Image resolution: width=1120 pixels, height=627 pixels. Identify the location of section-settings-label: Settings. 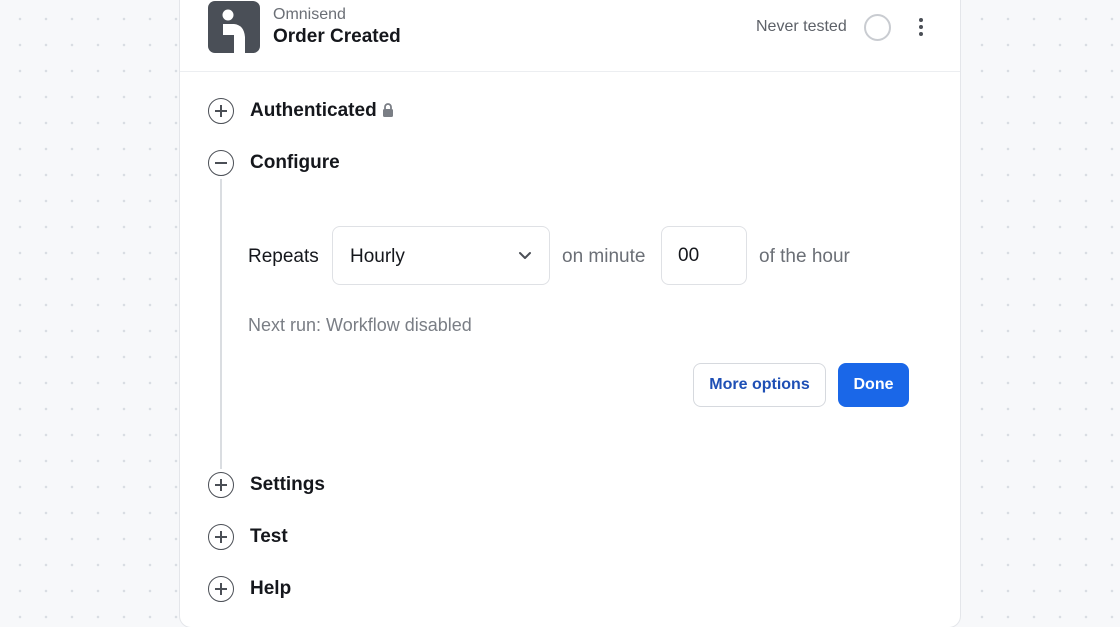
(287, 485).